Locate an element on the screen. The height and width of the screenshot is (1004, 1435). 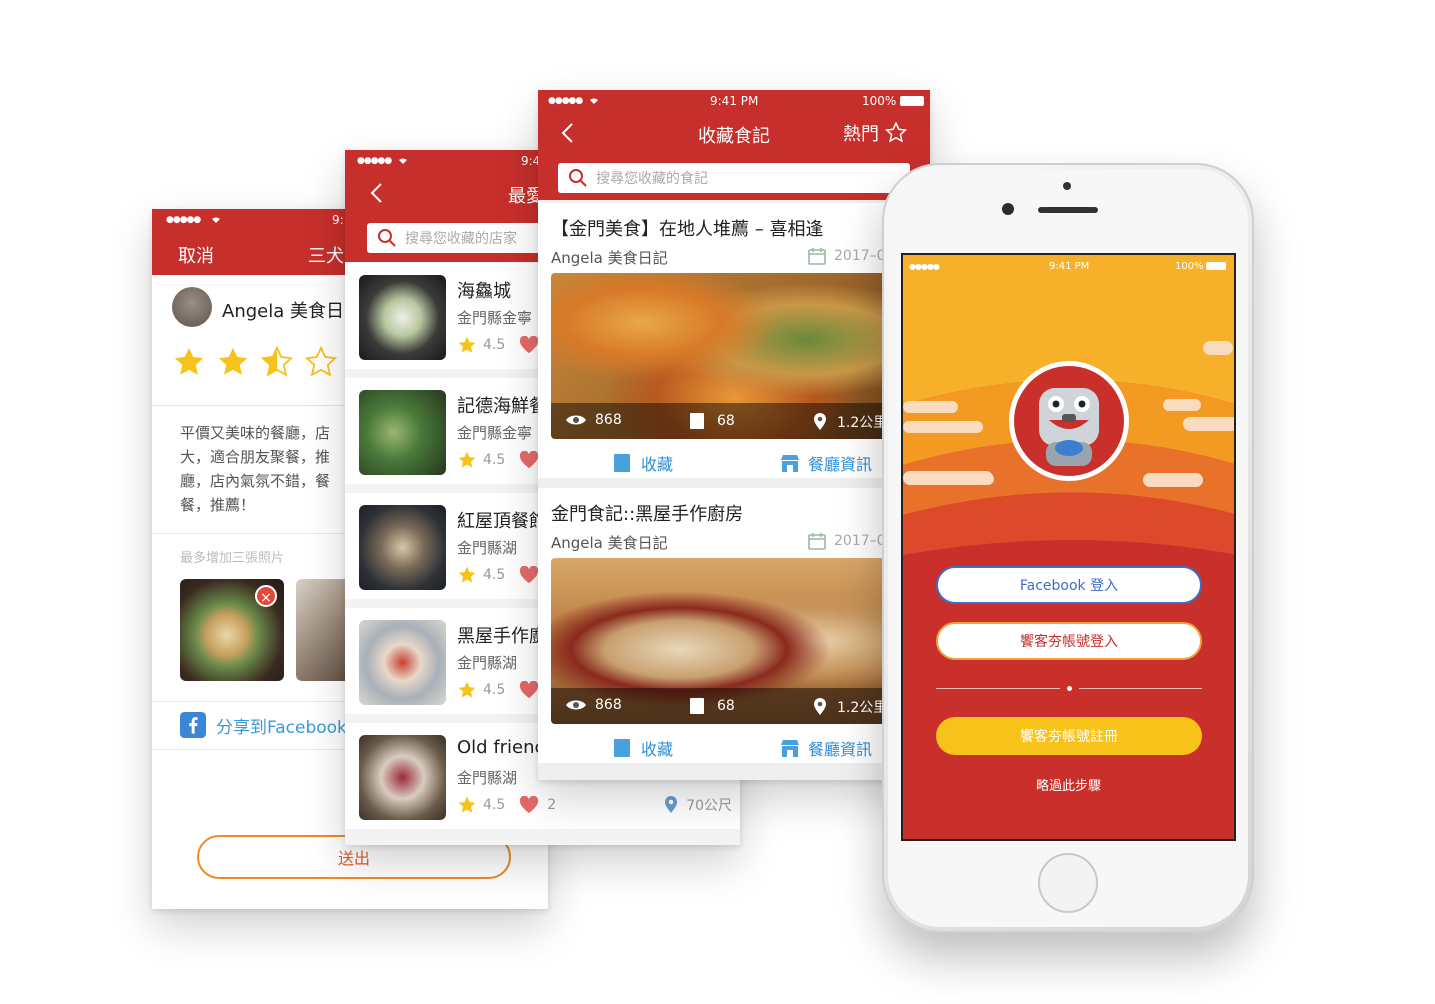
user-name: Angela 美食日 is located at coordinates (283, 311).